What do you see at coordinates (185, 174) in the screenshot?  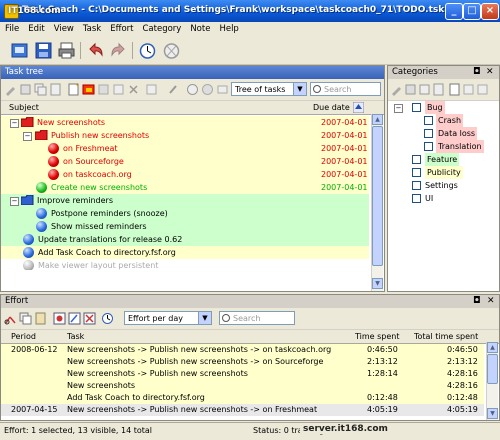 I see `task-row: on taskcoach.org 2007-04-01` at bounding box center [185, 174].